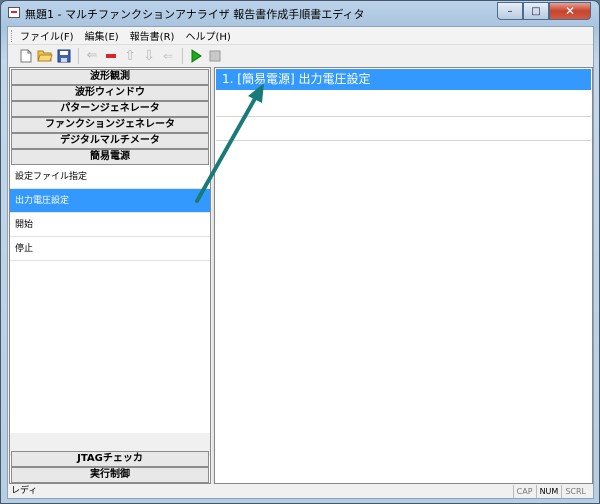 This screenshot has width=600, height=504. I want to click on category-digital-multimeter: デジタルマルチメータ, so click(110, 141).